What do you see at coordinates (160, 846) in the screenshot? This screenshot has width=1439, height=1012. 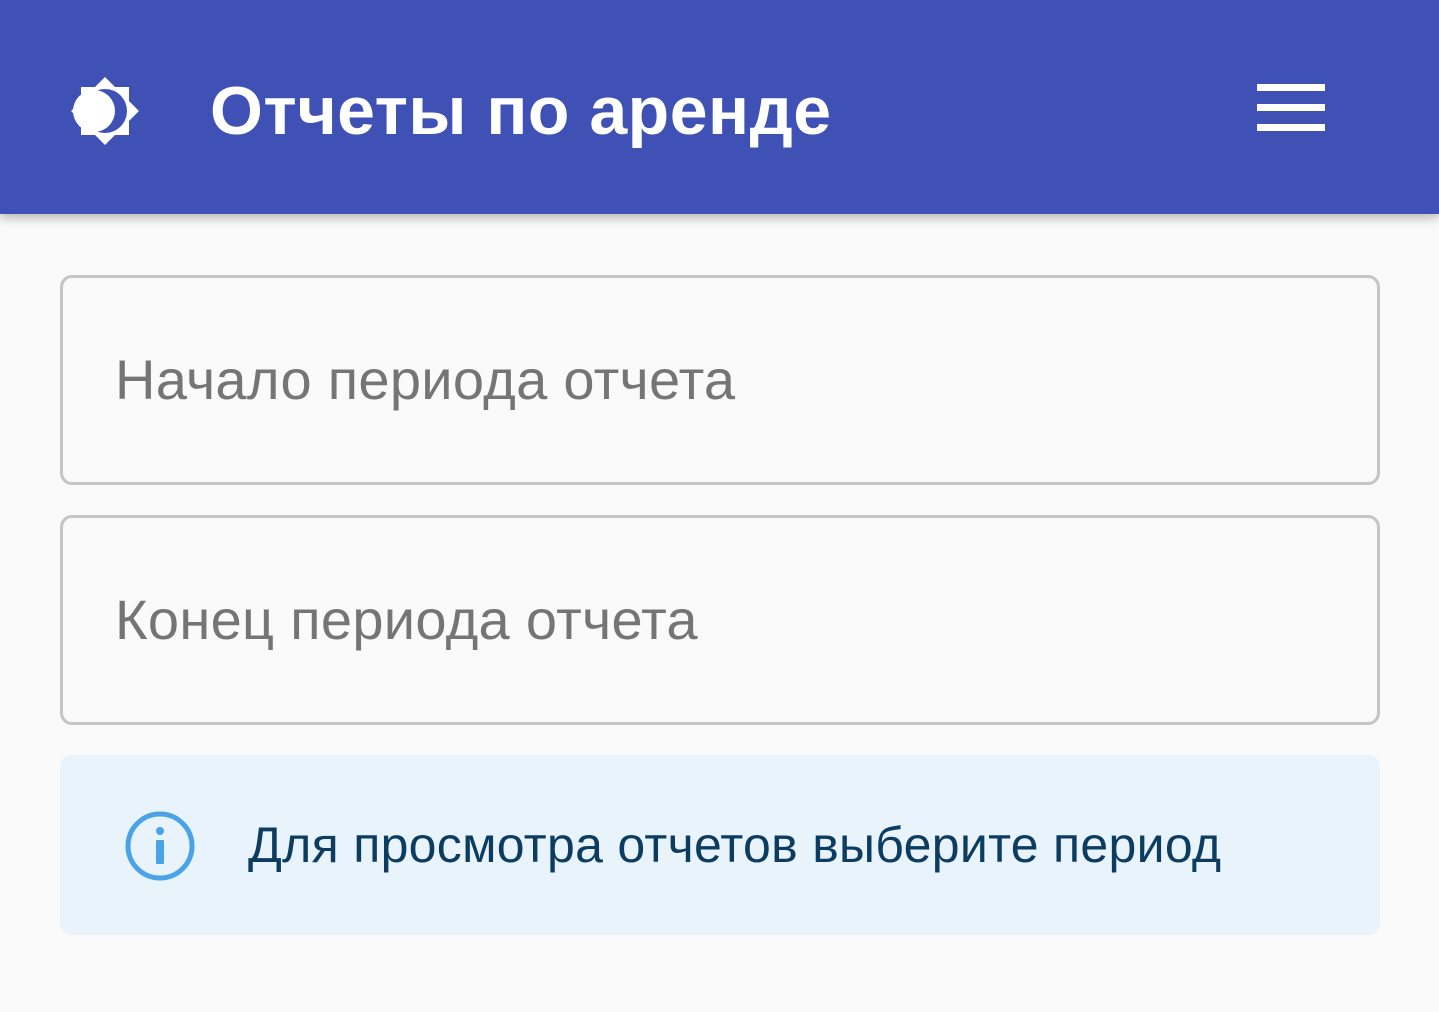 I see `info-icon` at bounding box center [160, 846].